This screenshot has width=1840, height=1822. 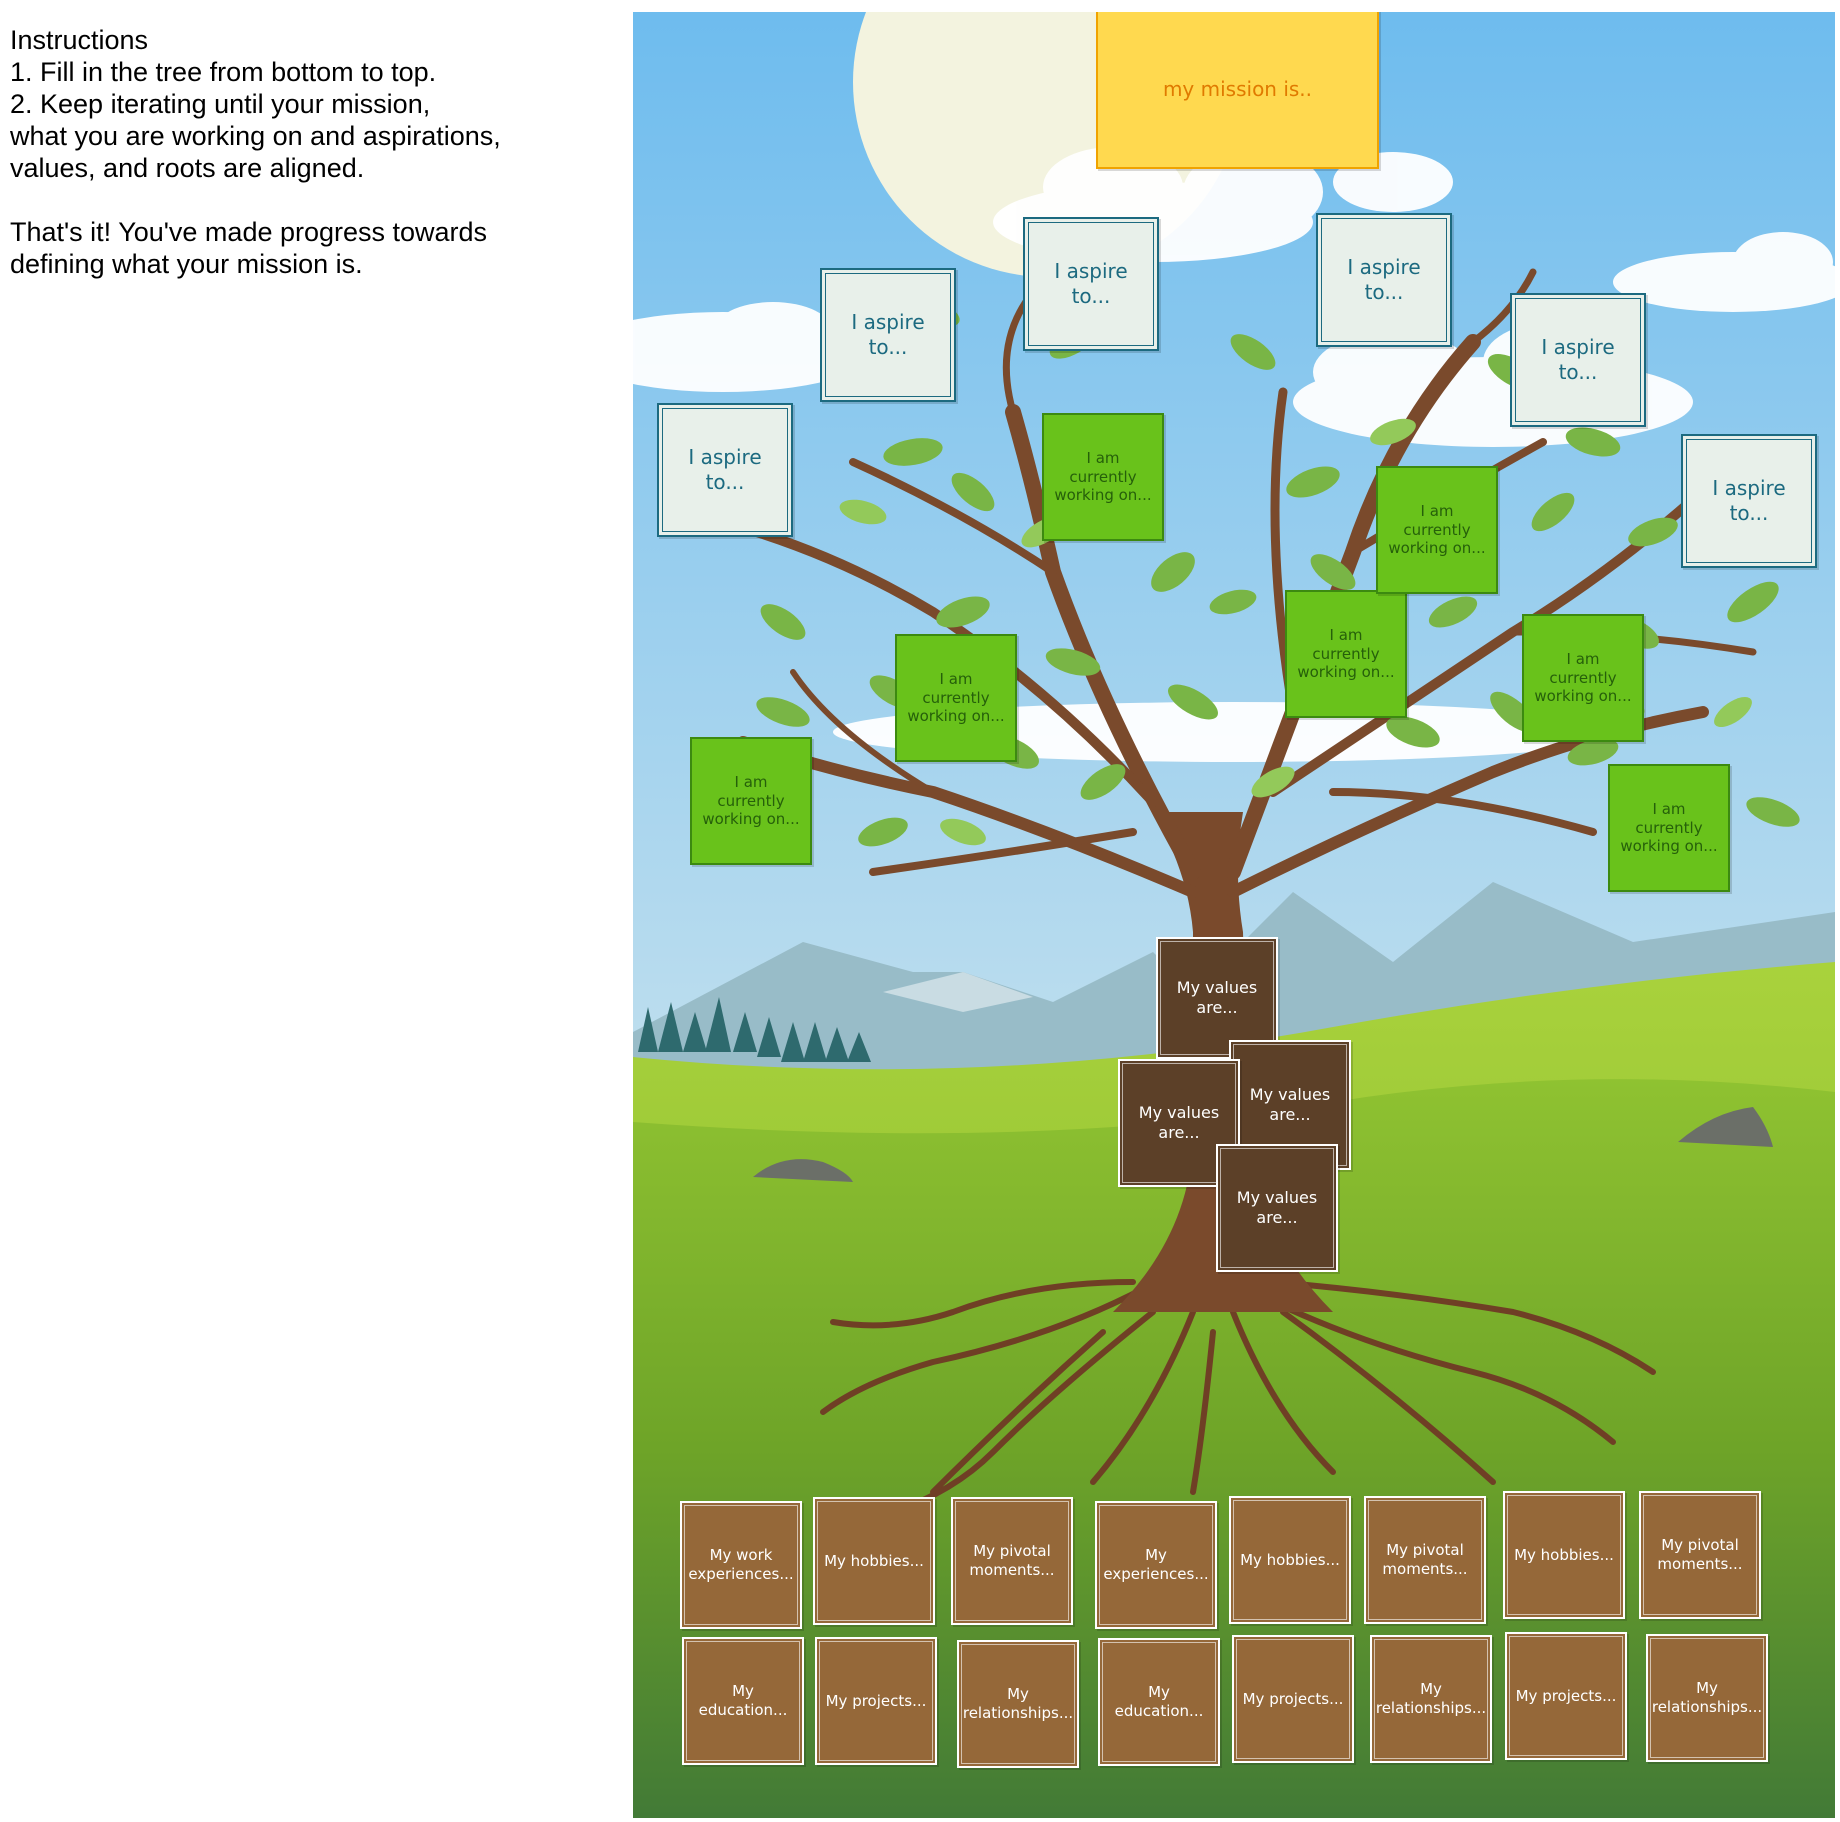 What do you see at coordinates (310, 200) in the screenshot?
I see `instructions-blank` at bounding box center [310, 200].